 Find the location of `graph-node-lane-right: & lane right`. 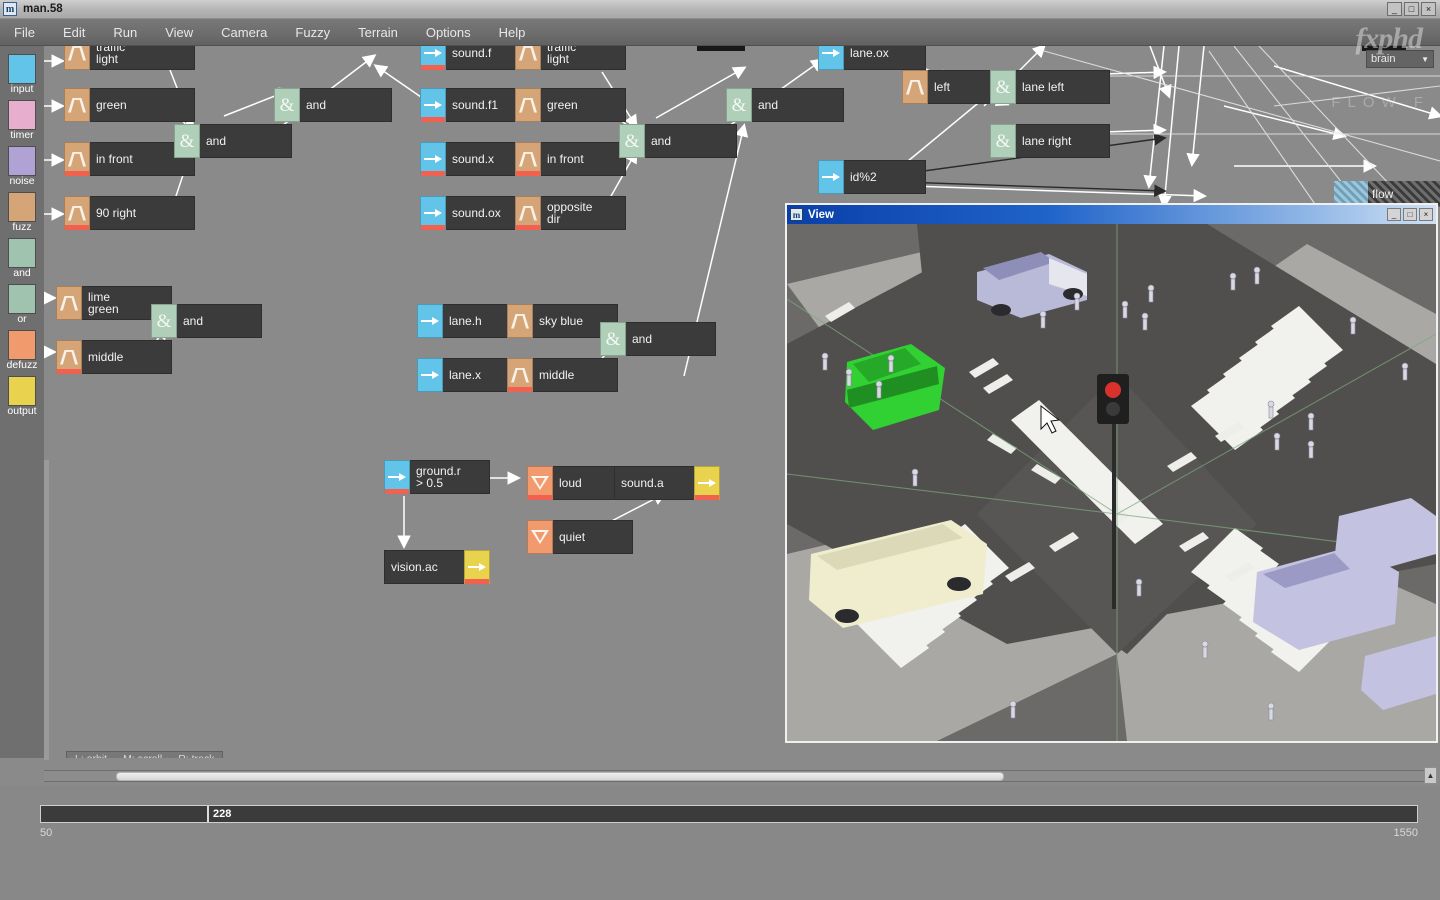

graph-node-lane-right: & lane right is located at coordinates (1050, 141).